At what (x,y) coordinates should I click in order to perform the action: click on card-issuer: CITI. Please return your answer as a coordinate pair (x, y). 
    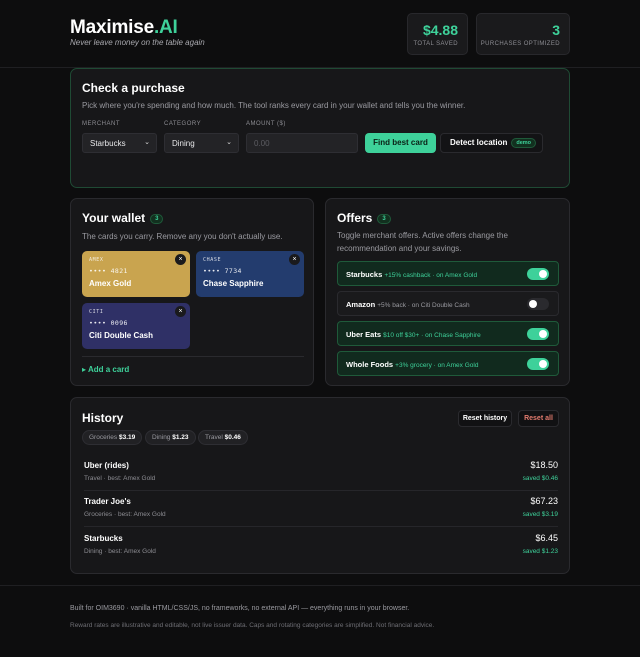
    Looking at the image, I should click on (96, 312).